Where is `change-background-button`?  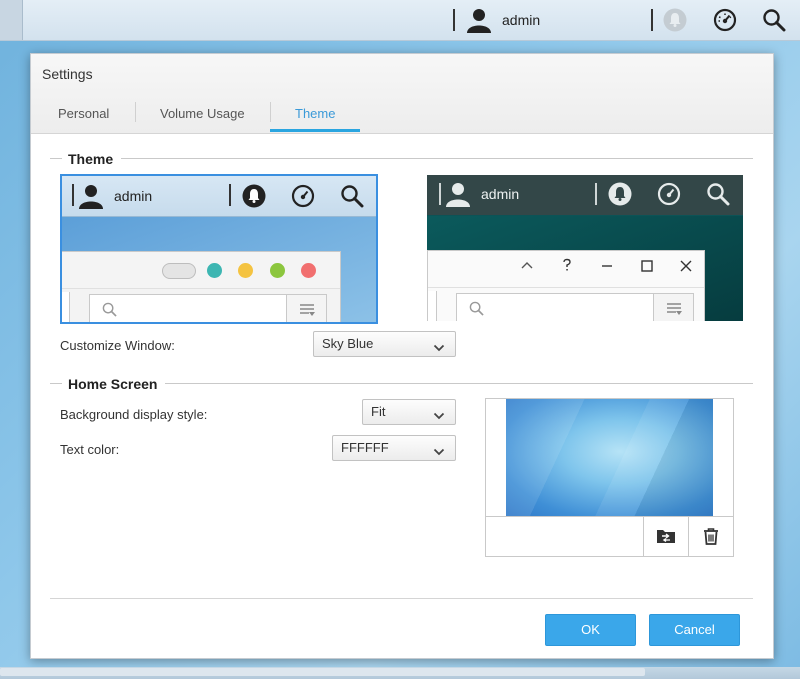 change-background-button is located at coordinates (665, 537).